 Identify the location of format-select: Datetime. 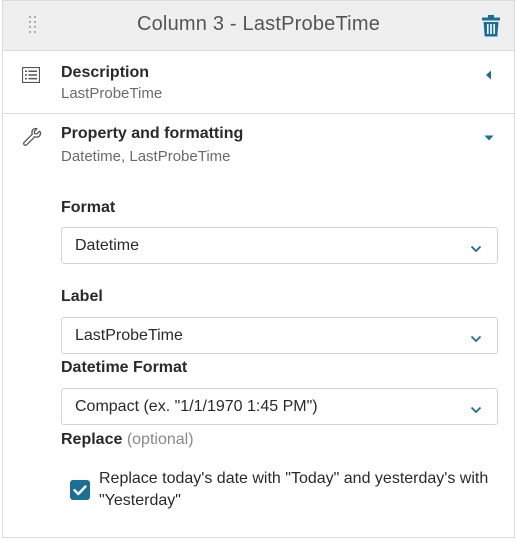
(279, 245).